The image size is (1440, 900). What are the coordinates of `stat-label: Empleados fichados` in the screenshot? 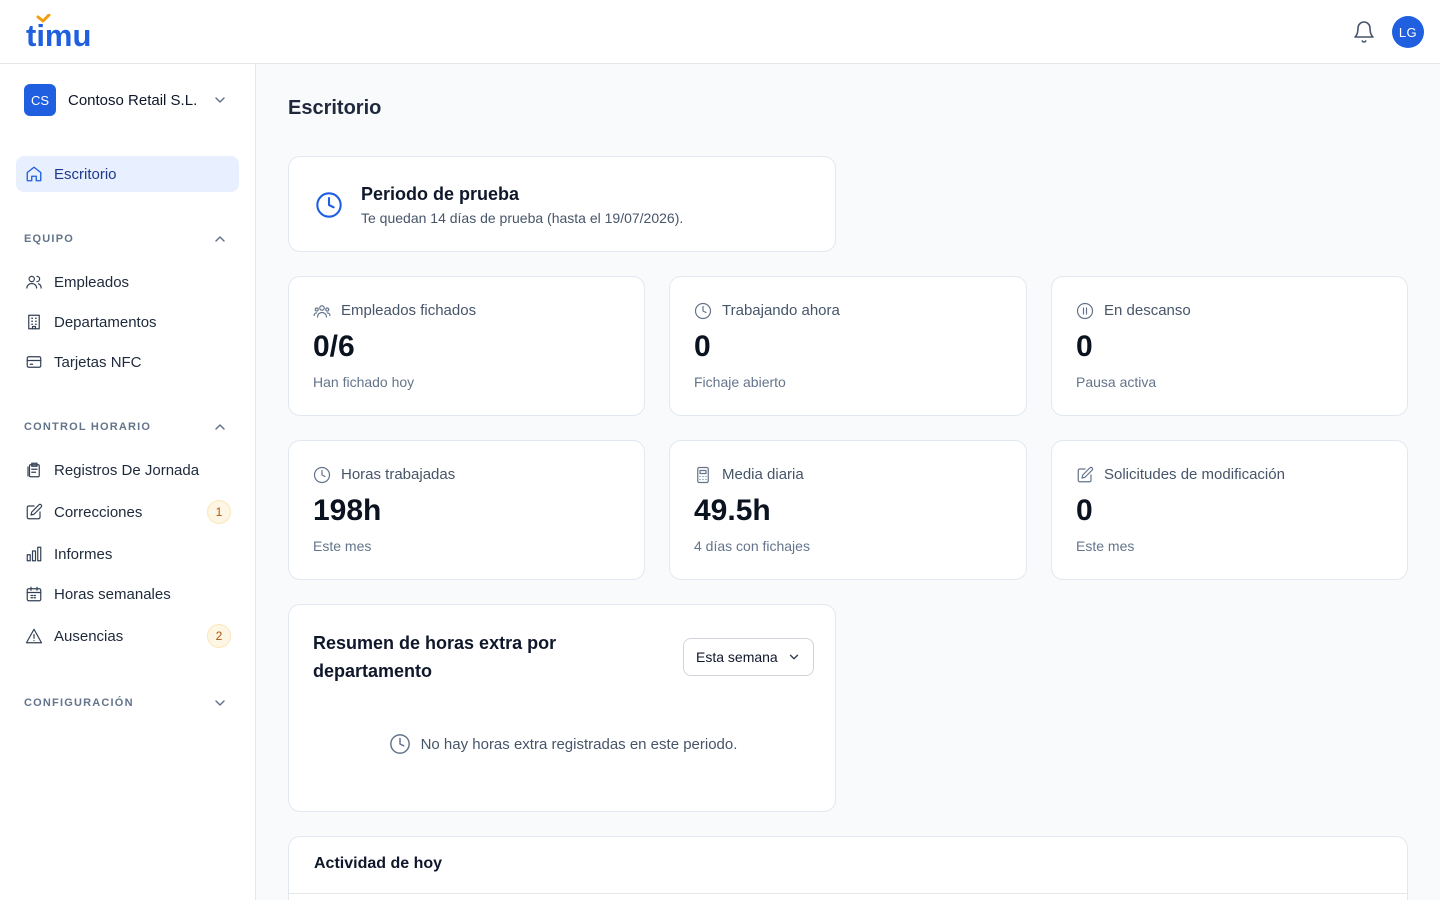 It's located at (409, 310).